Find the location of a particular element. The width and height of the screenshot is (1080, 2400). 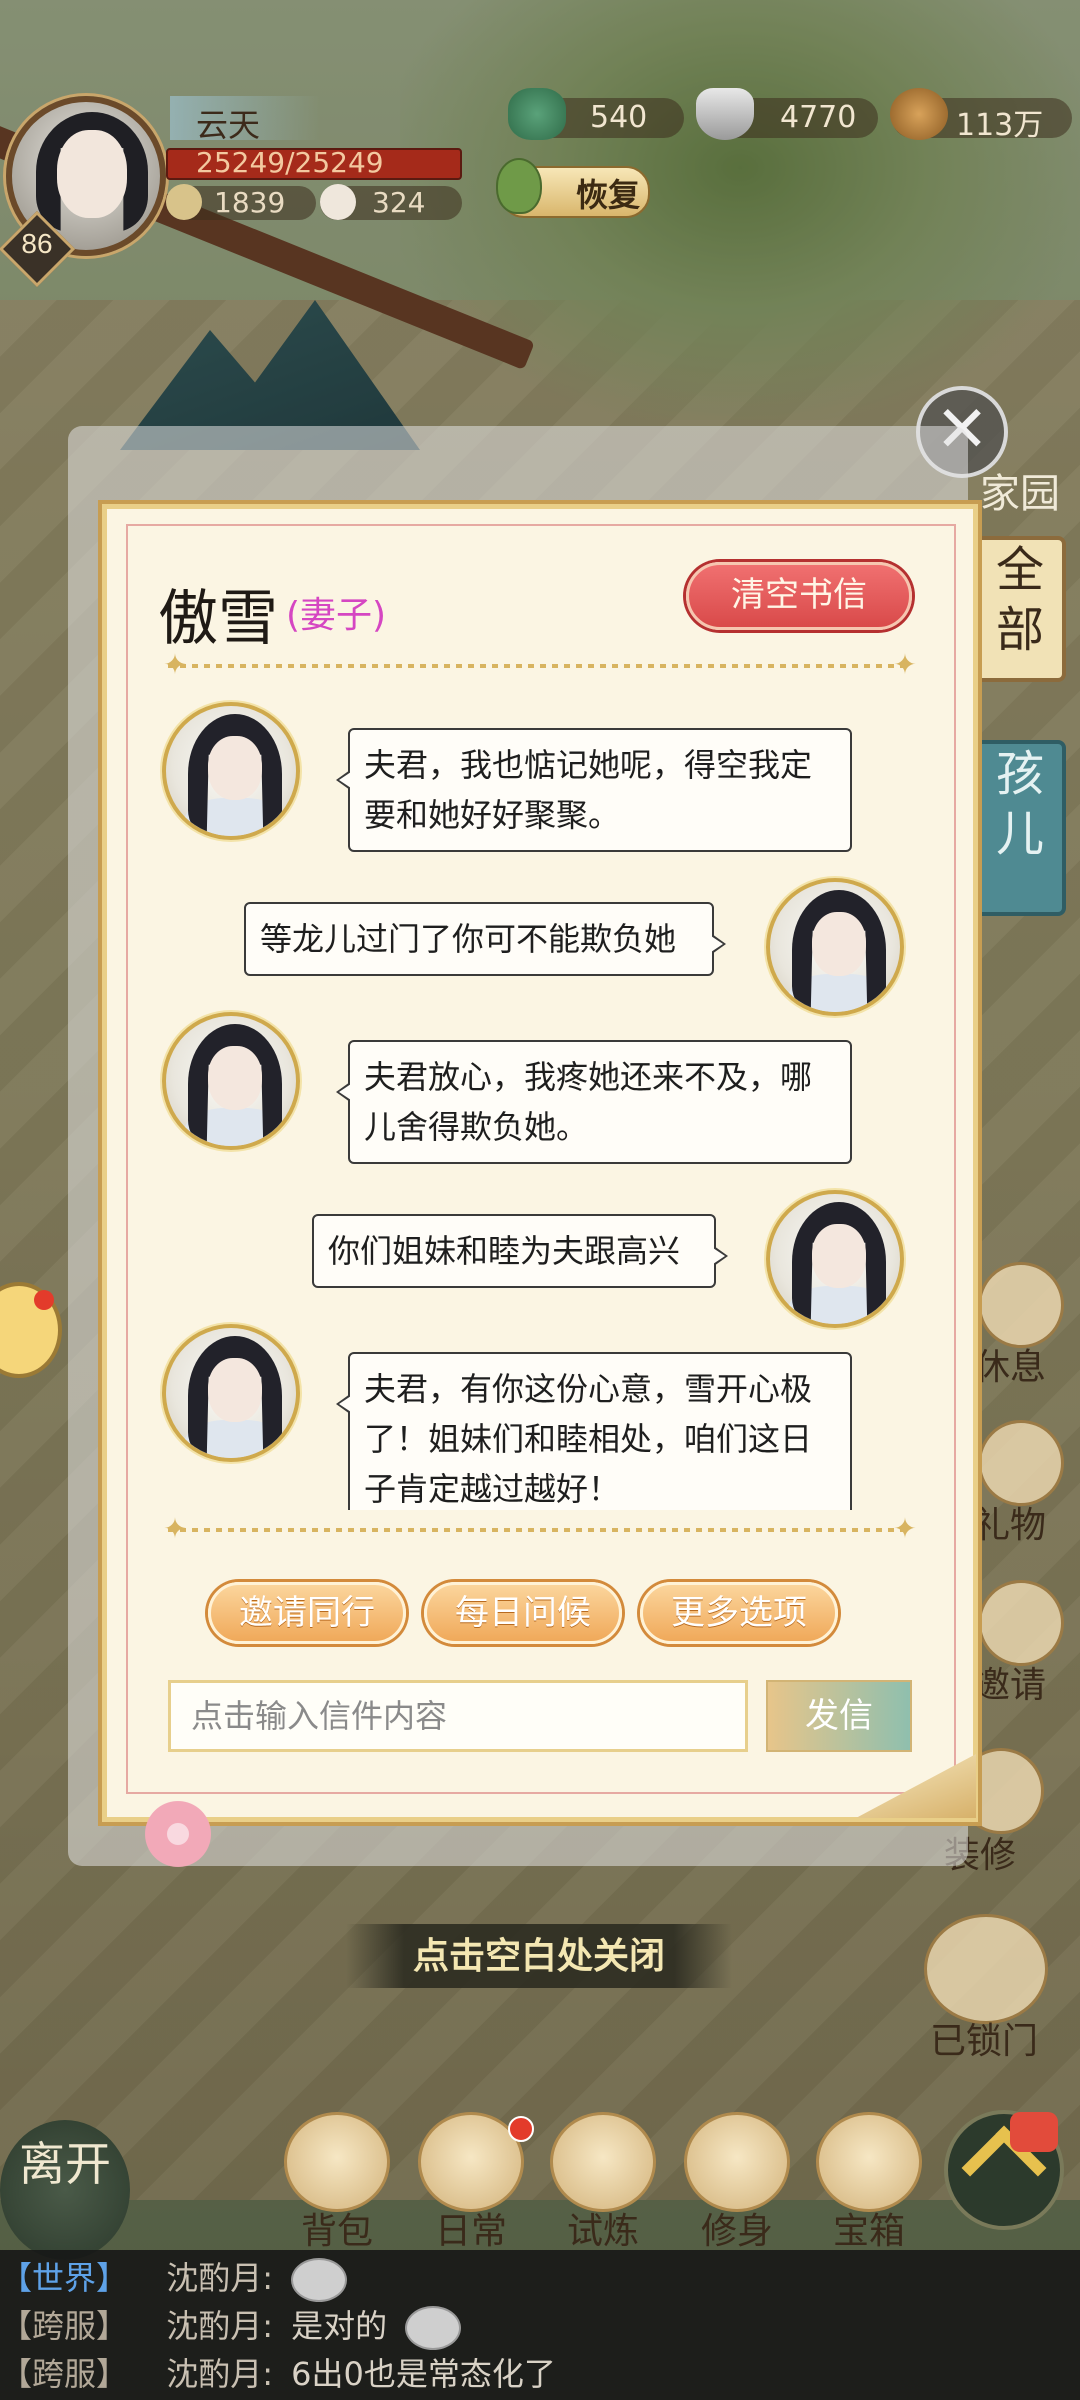

nav-bag: 背包 is located at coordinates (337, 2182).